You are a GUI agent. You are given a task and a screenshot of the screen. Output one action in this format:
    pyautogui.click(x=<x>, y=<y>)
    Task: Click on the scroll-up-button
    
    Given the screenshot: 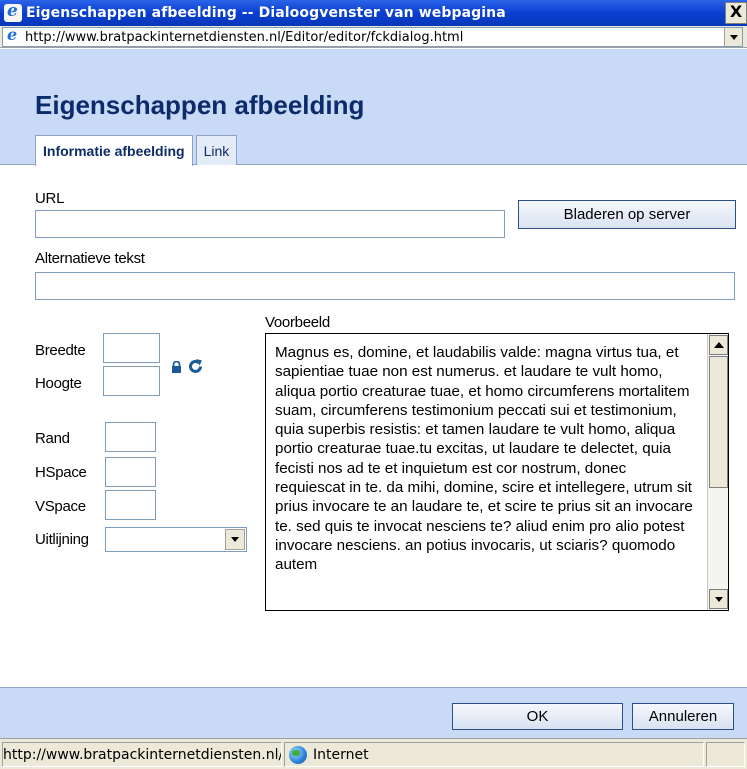 What is the action you would take?
    pyautogui.click(x=718, y=345)
    